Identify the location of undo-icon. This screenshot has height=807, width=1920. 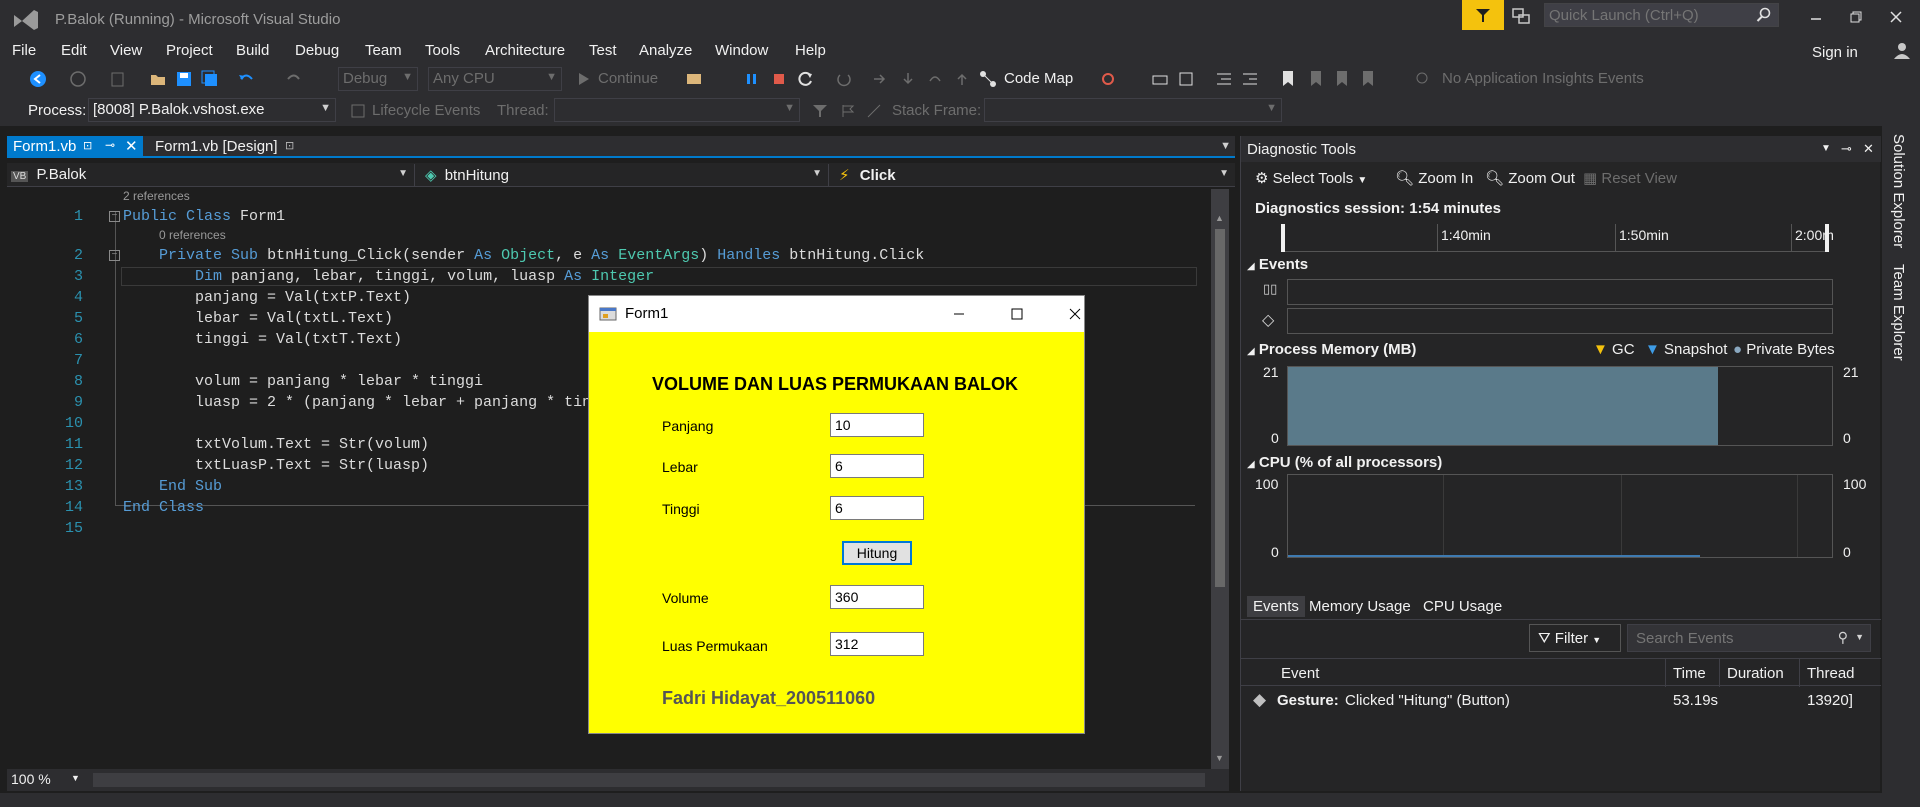
(246, 79).